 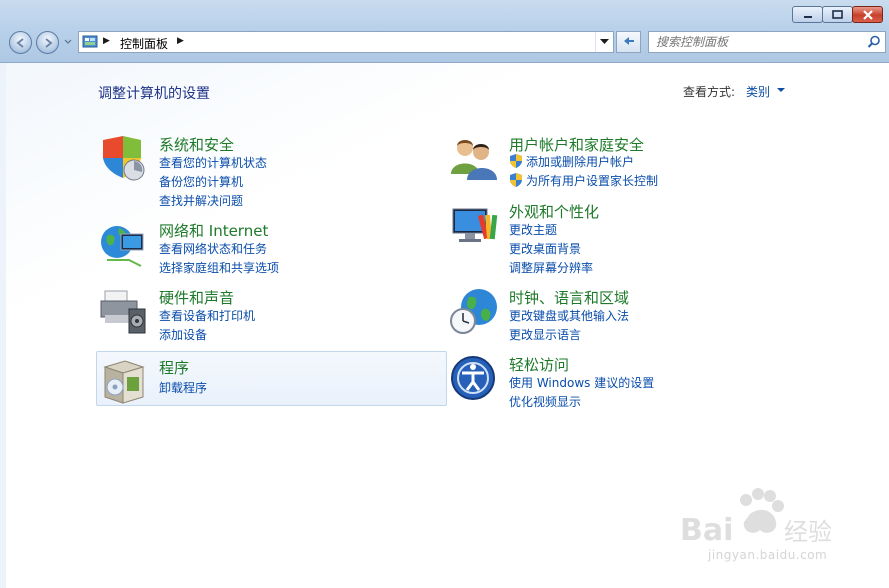 I want to click on clock-title: 时钟、语言和区域, so click(x=569, y=297).